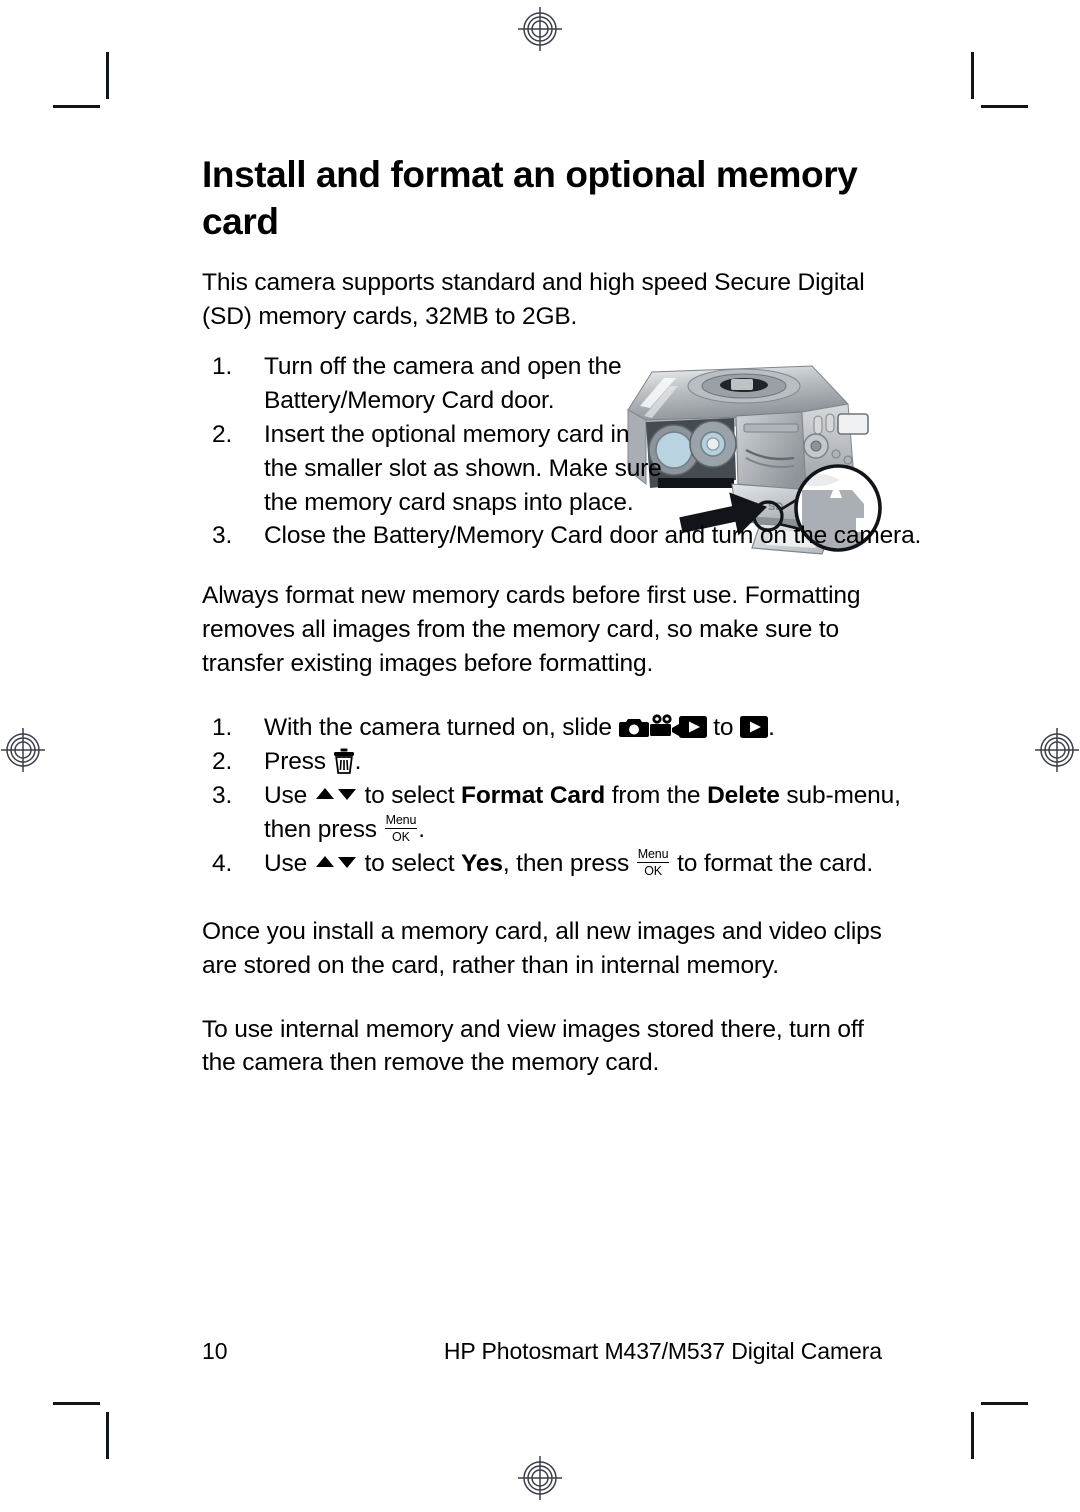 The width and height of the screenshot is (1080, 1512). I want to click on format-step-2-text-pre: Press, so click(295, 762).